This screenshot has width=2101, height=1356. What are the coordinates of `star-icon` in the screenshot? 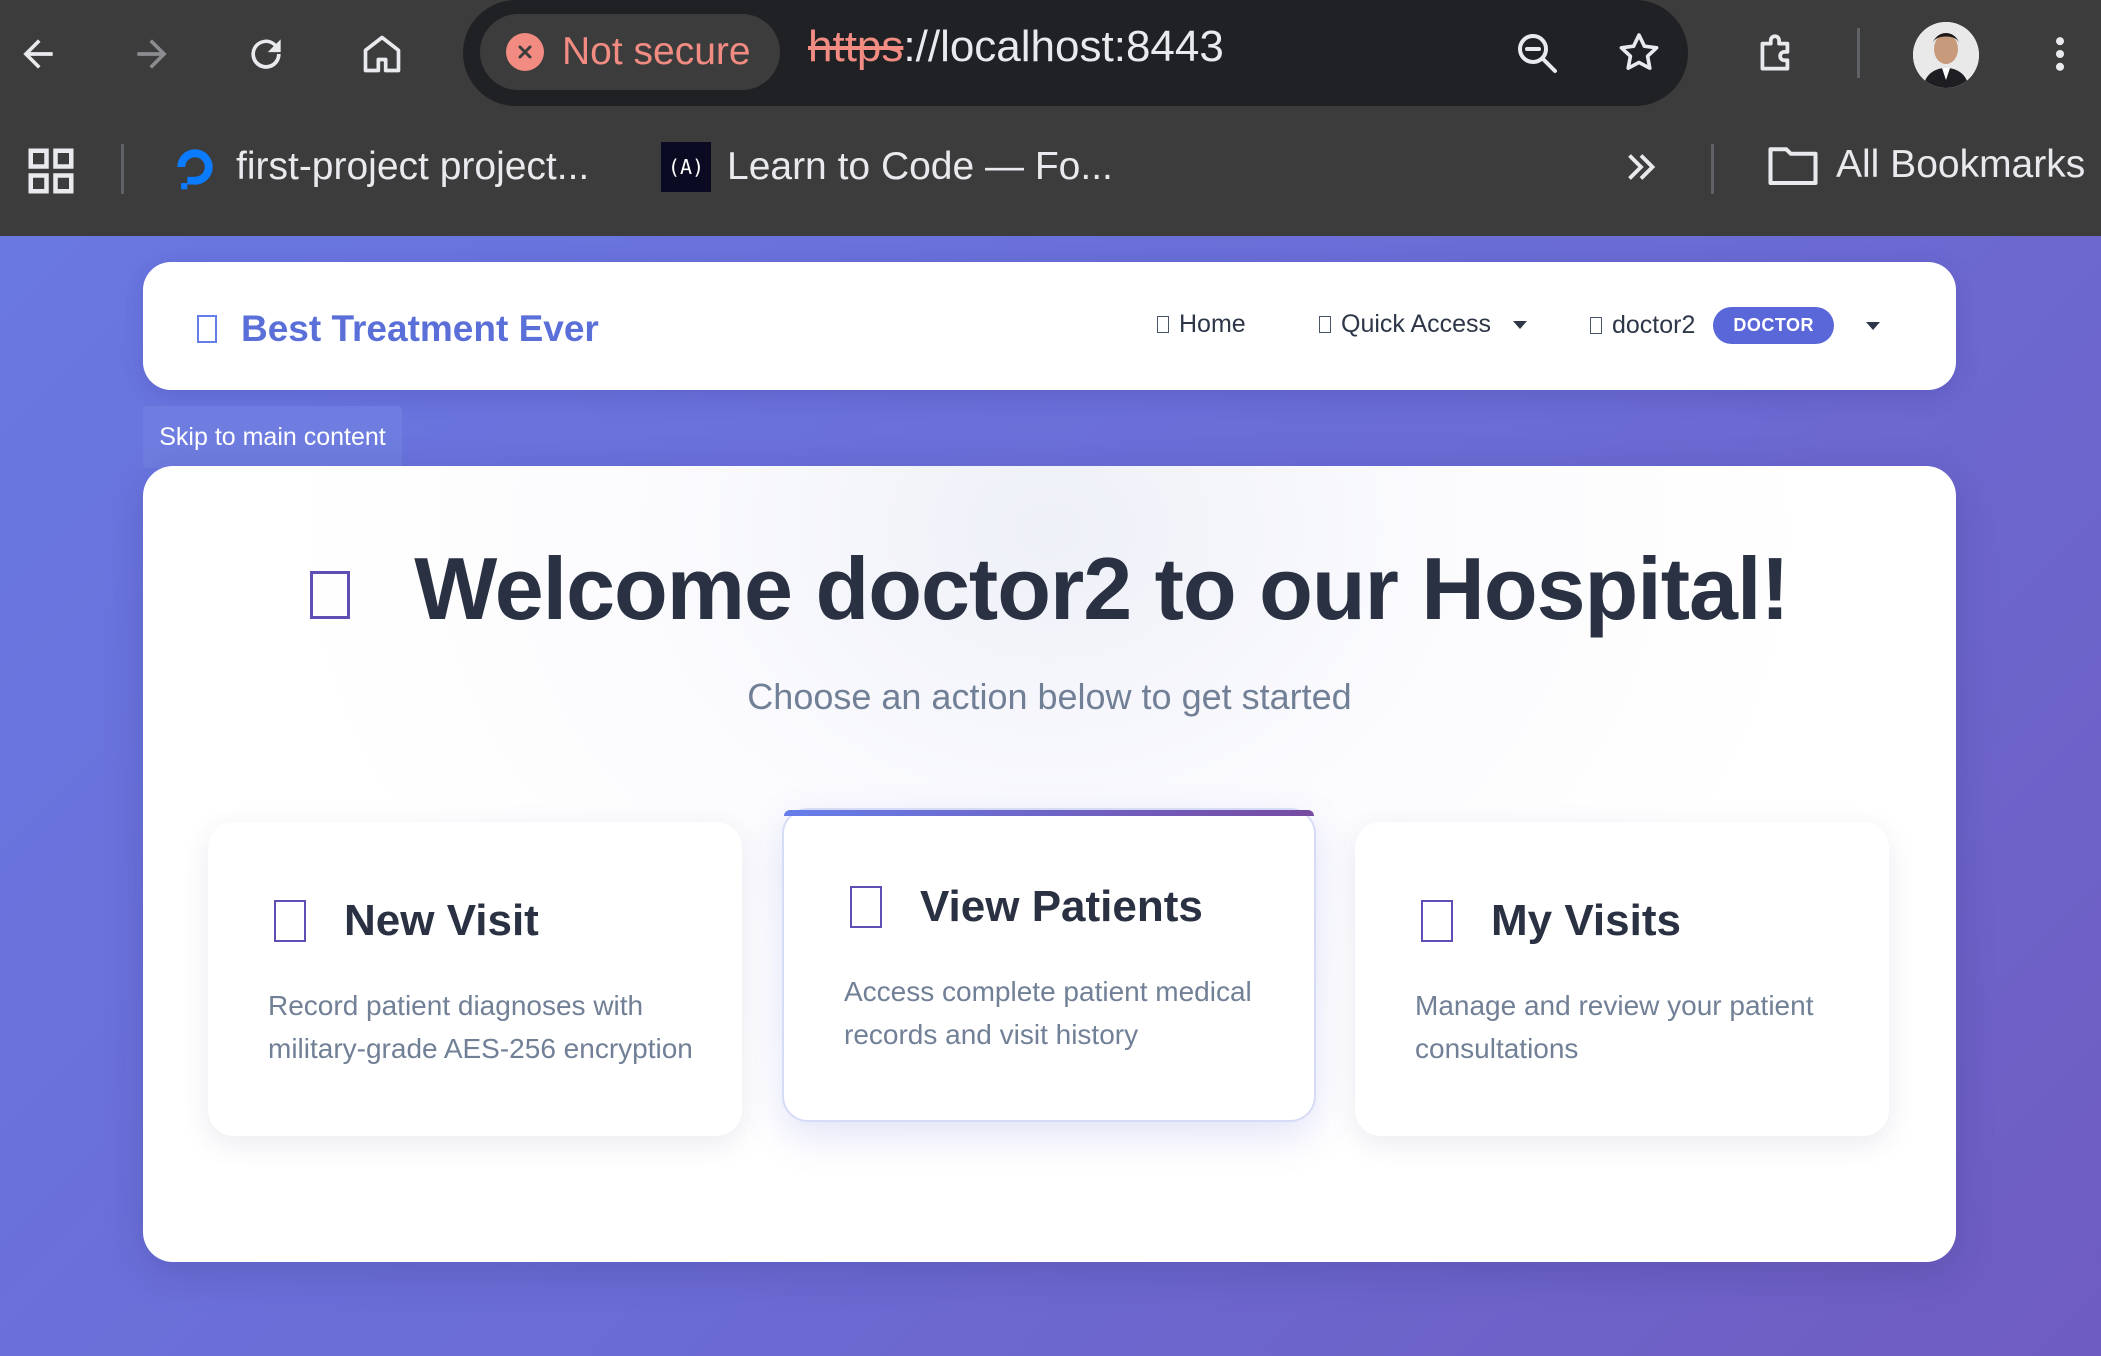 It's located at (1639, 51).